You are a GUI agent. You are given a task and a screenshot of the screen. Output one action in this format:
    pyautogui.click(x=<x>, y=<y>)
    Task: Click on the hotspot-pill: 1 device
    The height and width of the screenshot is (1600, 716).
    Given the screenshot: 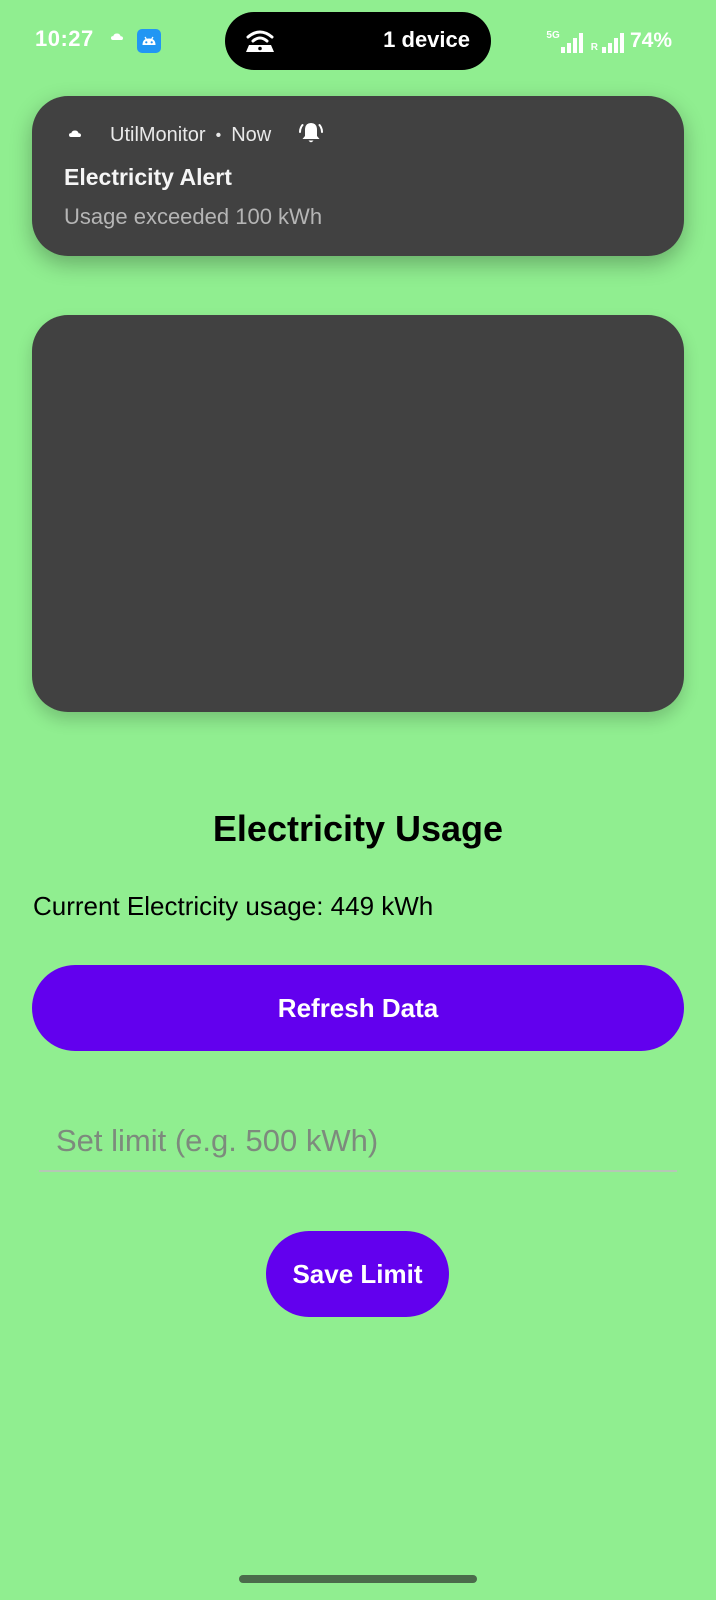 What is the action you would take?
    pyautogui.click(x=358, y=41)
    